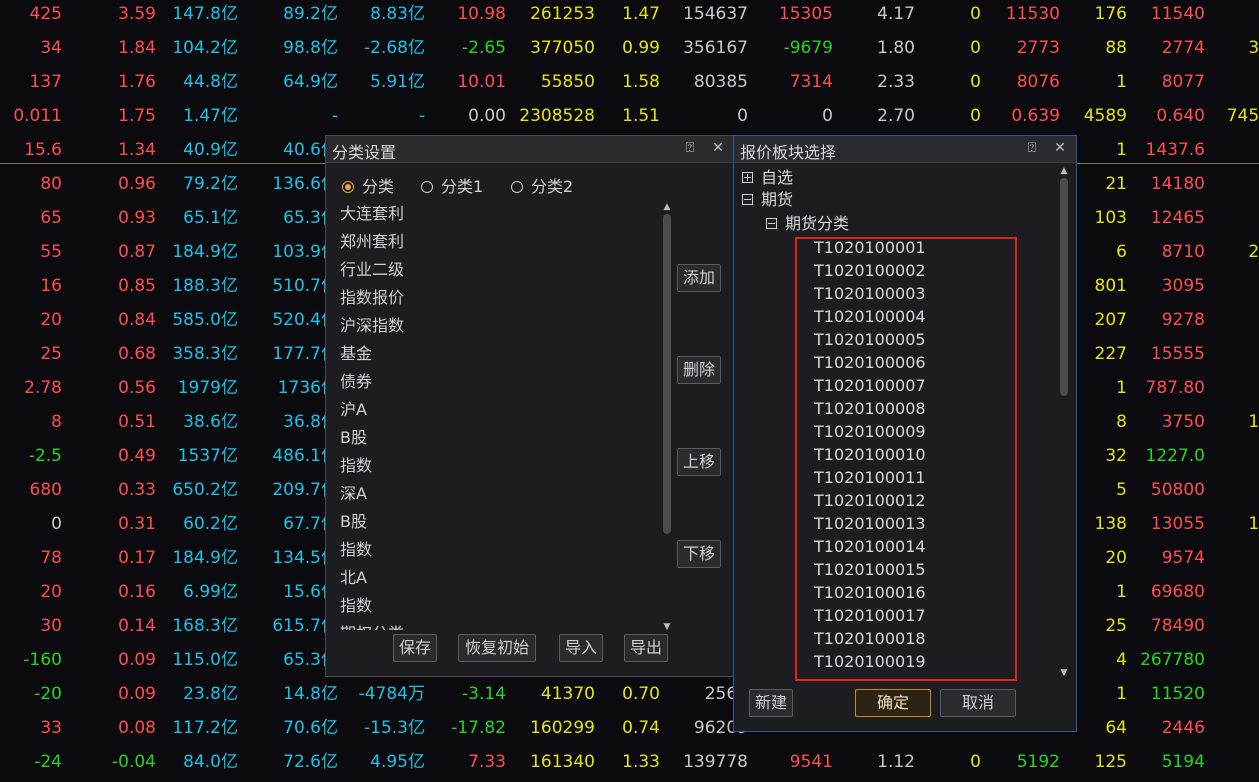 Image resolution: width=1259 pixels, height=782 pixels. What do you see at coordinates (137, 728) in the screenshot?
I see `table-cell: 0.08` at bounding box center [137, 728].